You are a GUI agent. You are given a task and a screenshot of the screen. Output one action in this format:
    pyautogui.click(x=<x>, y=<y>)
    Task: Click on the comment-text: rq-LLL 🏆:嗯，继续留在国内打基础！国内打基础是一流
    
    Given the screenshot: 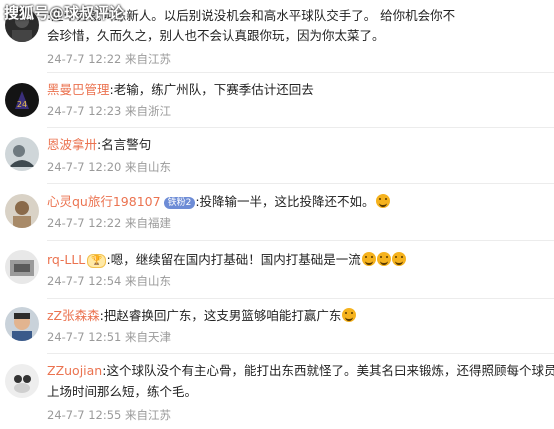 What is the action you would take?
    pyautogui.click(x=297, y=259)
    